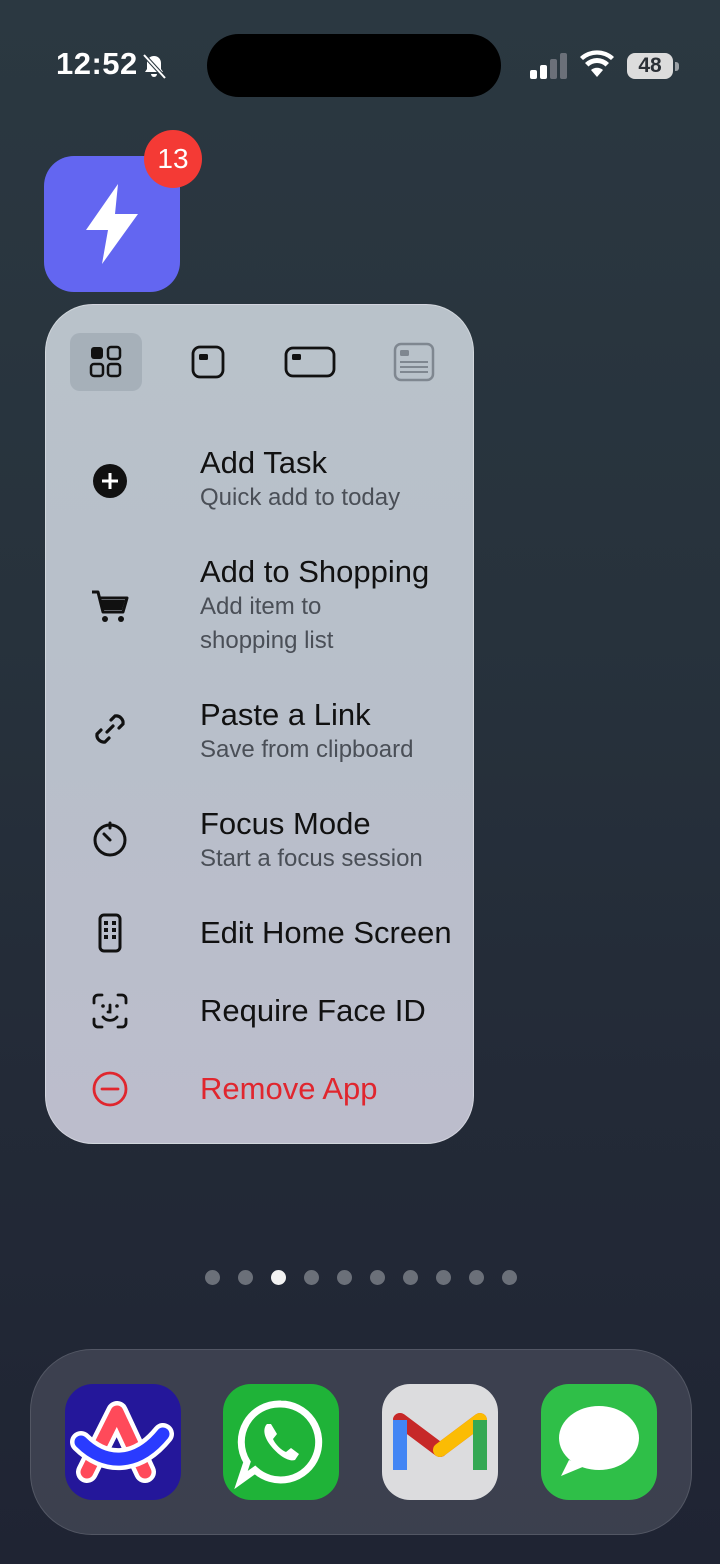  What do you see at coordinates (261, 606) in the screenshot?
I see `menu-item-subtitle-line1: Add item to` at bounding box center [261, 606].